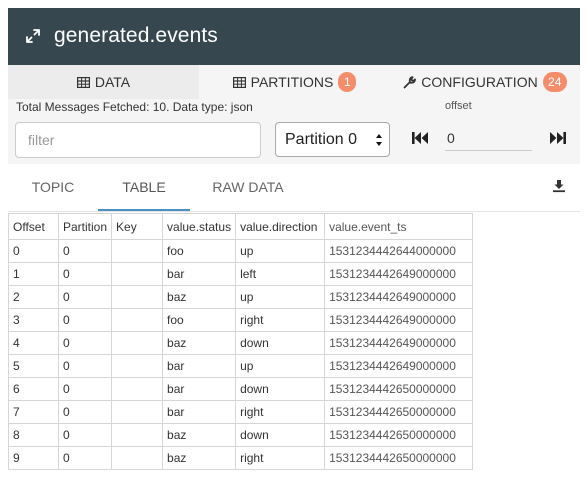  I want to click on tab-data-label: DATA, so click(112, 82).